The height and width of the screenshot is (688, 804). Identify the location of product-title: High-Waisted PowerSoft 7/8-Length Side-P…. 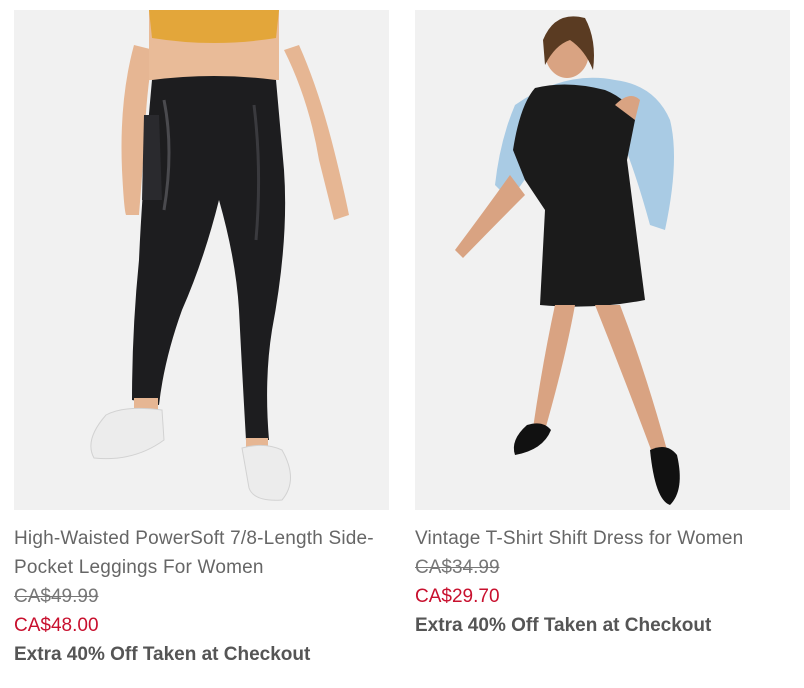
(201, 553).